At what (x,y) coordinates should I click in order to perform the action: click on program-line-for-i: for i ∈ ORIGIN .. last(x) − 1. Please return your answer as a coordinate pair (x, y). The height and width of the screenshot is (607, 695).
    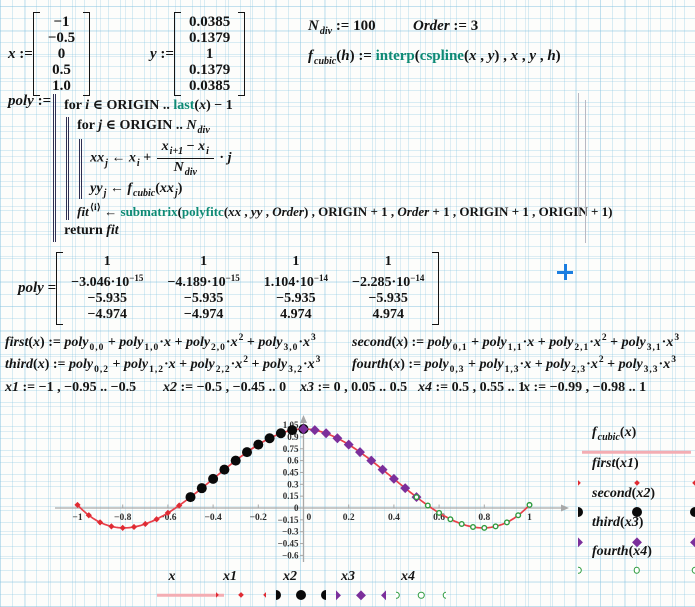
    Looking at the image, I should click on (148, 105).